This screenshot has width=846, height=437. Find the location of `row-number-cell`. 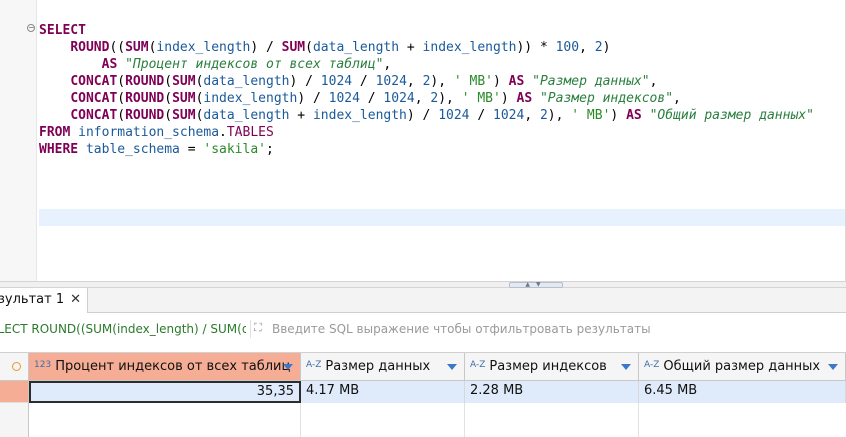

row-number-cell is located at coordinates (14, 392).